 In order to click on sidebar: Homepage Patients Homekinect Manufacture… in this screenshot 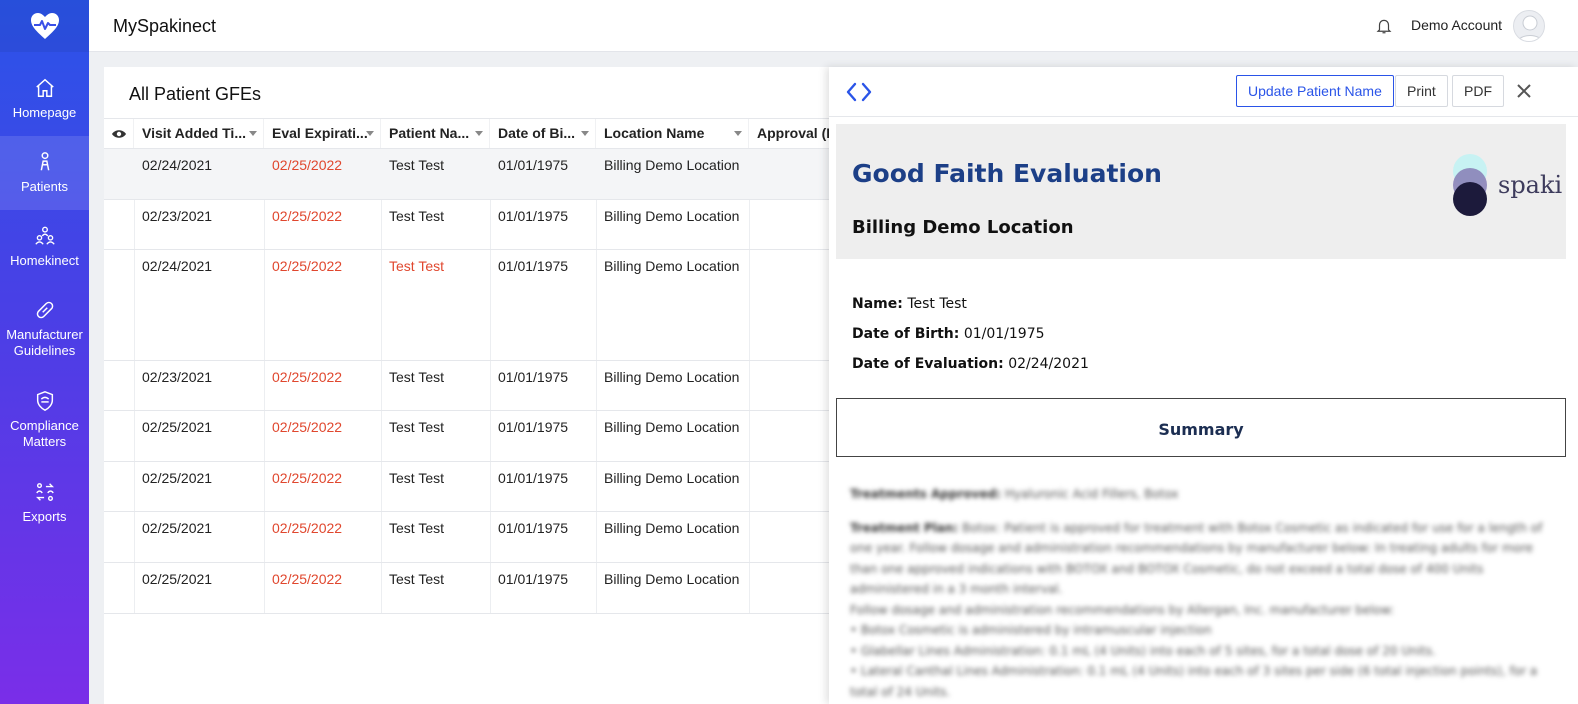, I will do `click(44, 352)`.